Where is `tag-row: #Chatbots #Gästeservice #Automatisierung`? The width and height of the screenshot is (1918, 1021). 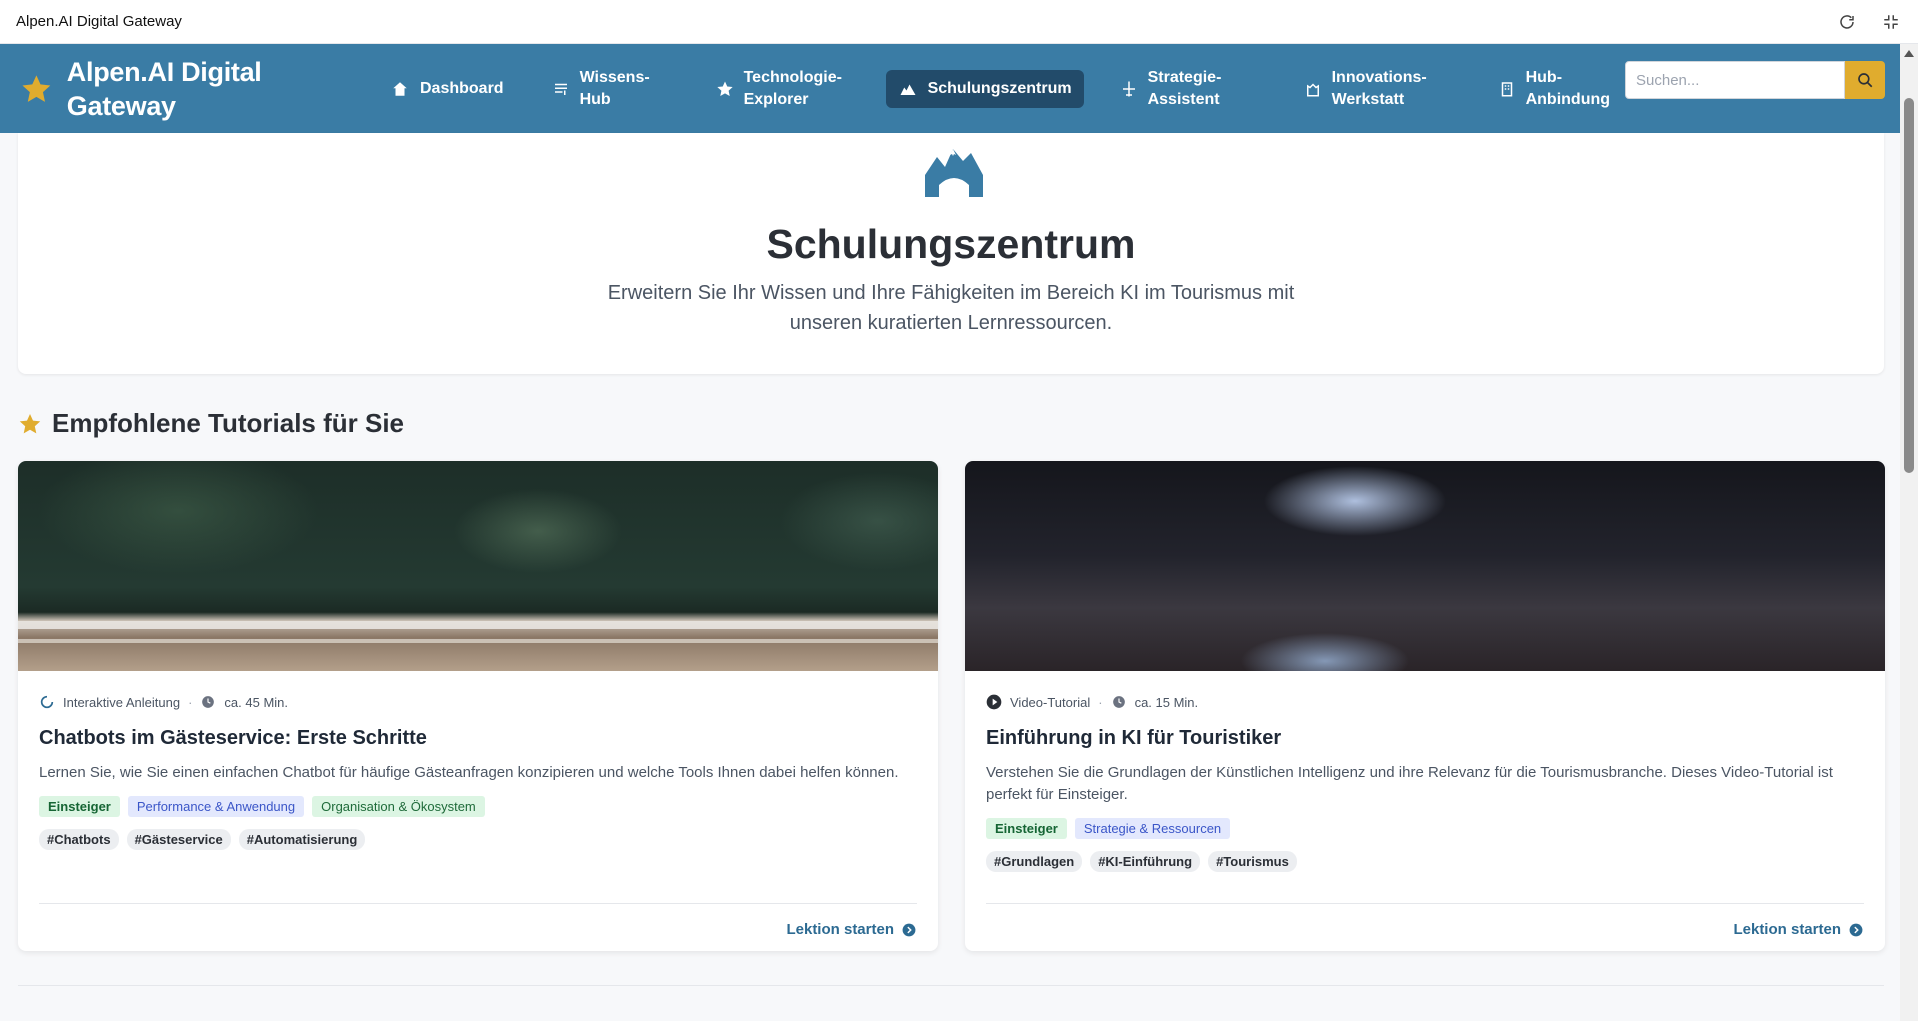 tag-row: #Chatbots #Gästeservice #Automatisierung is located at coordinates (478, 839).